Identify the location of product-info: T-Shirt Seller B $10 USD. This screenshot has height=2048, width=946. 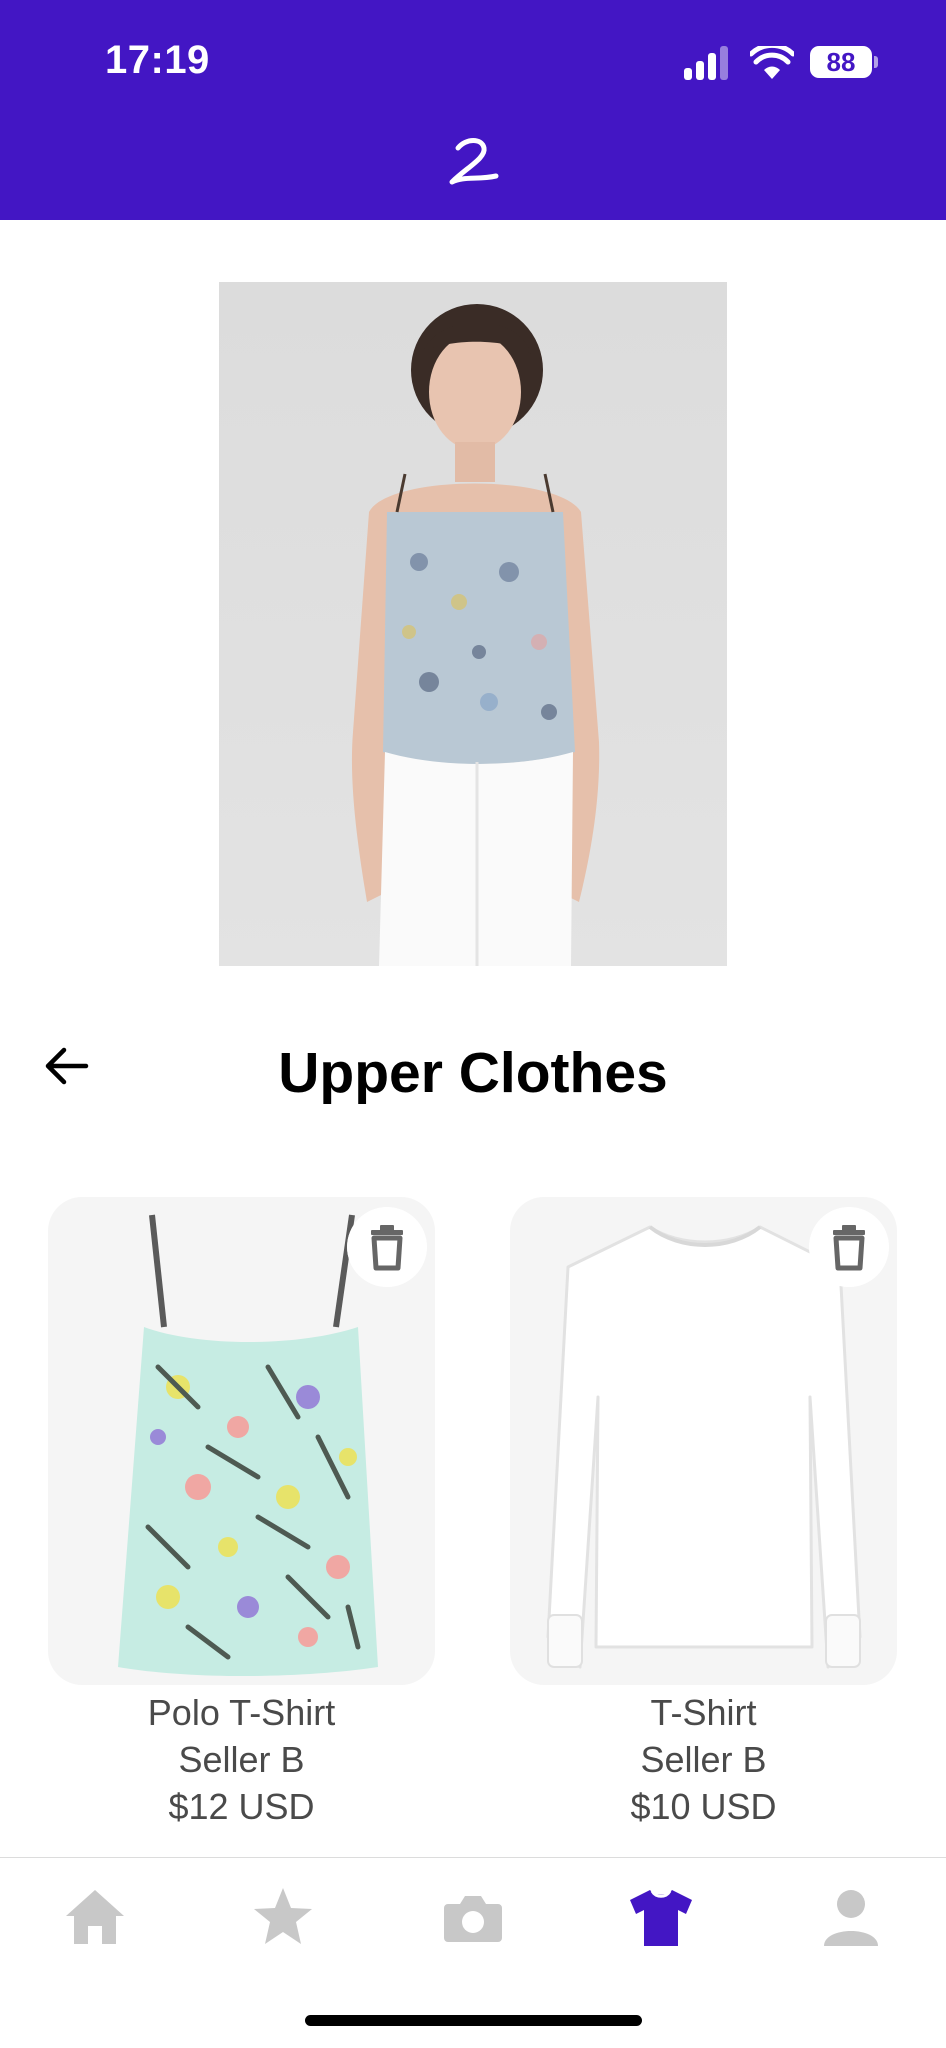
(703, 1759).